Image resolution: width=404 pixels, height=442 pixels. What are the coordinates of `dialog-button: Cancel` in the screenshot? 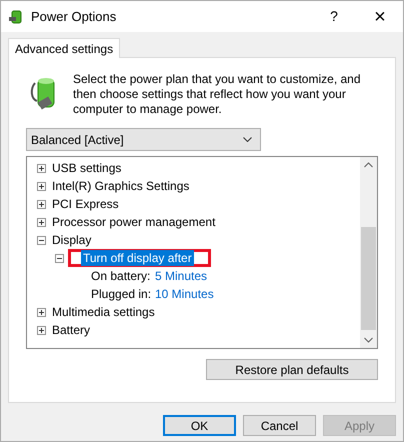 It's located at (279, 425).